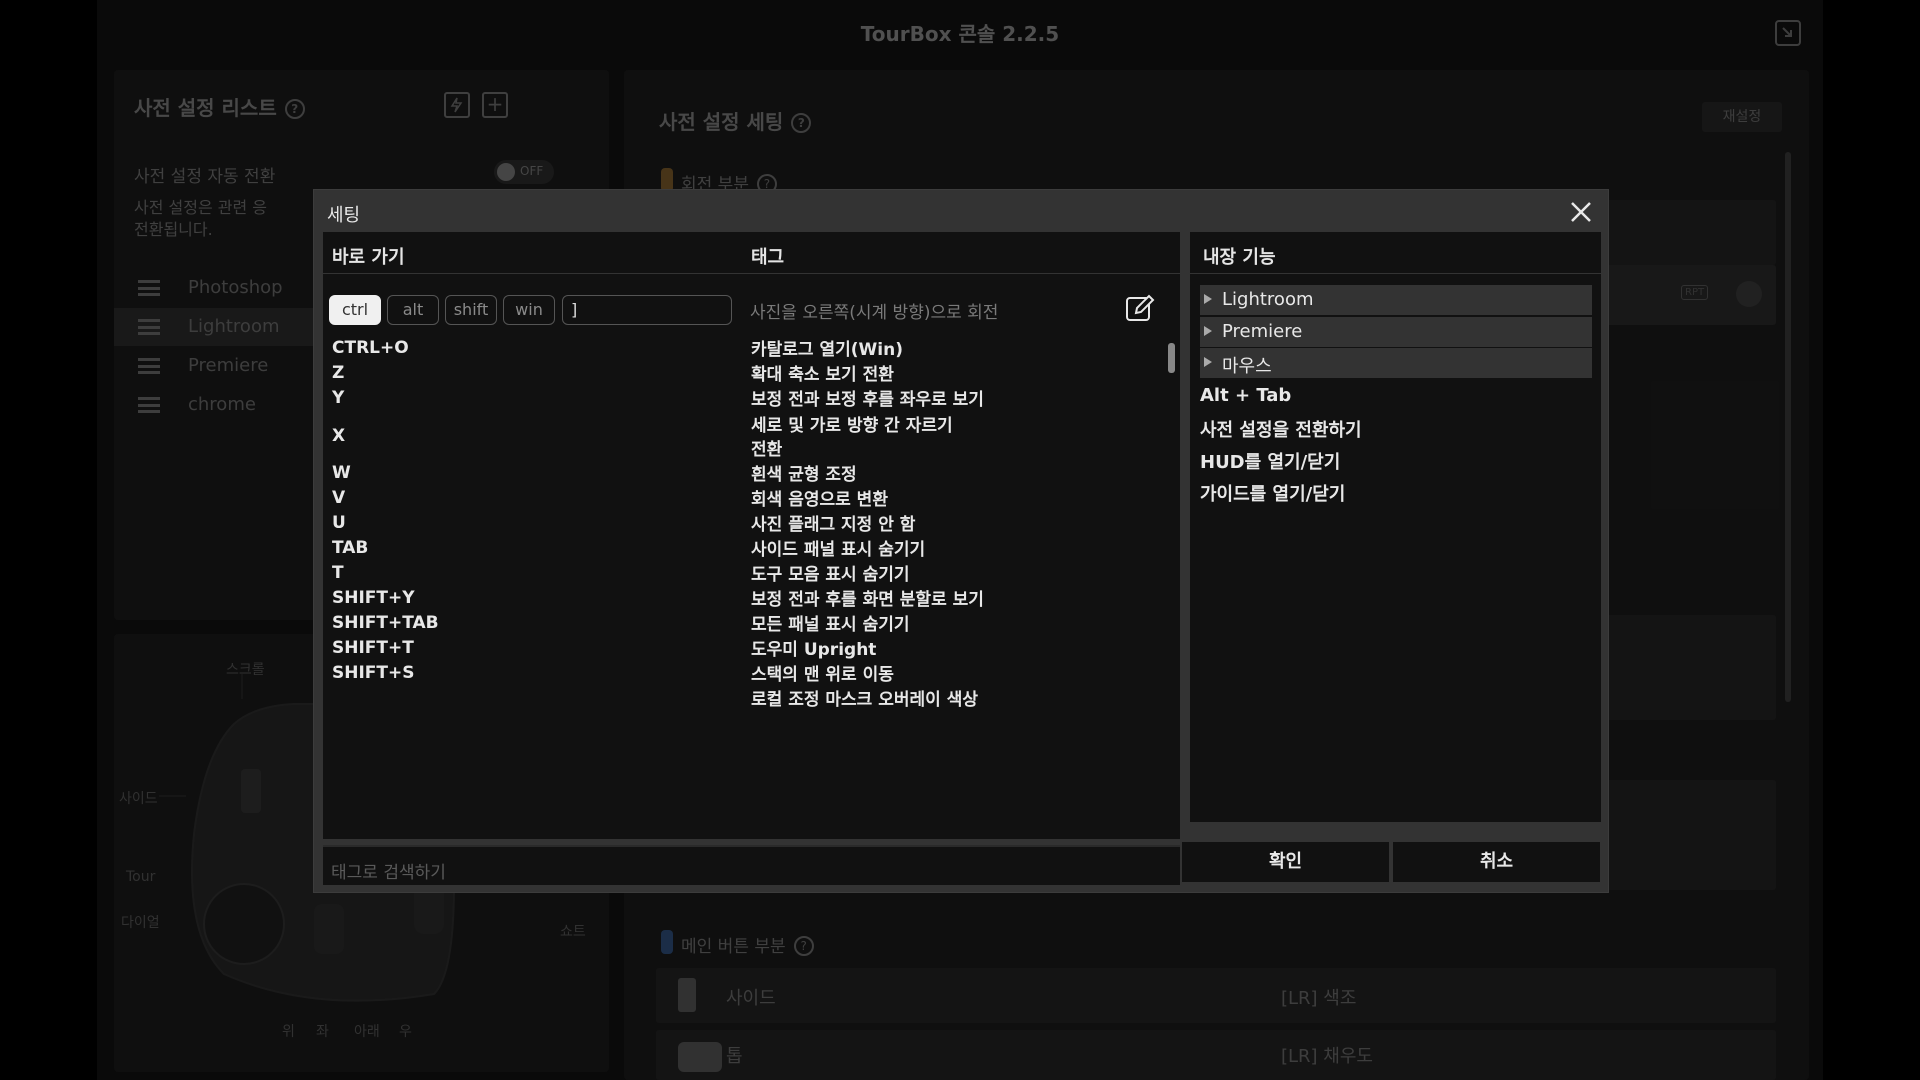 Image resolution: width=1920 pixels, height=1080 pixels. Describe the element at coordinates (370, 348) in the screenshot. I see `shortcut-key: CTRL+O` at that location.